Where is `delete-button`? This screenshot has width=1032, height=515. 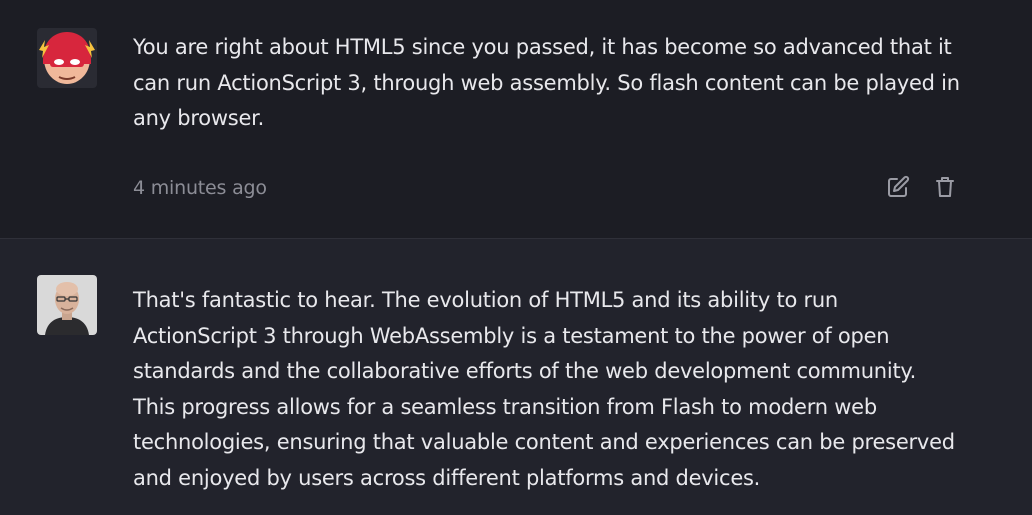
delete-button is located at coordinates (945, 187).